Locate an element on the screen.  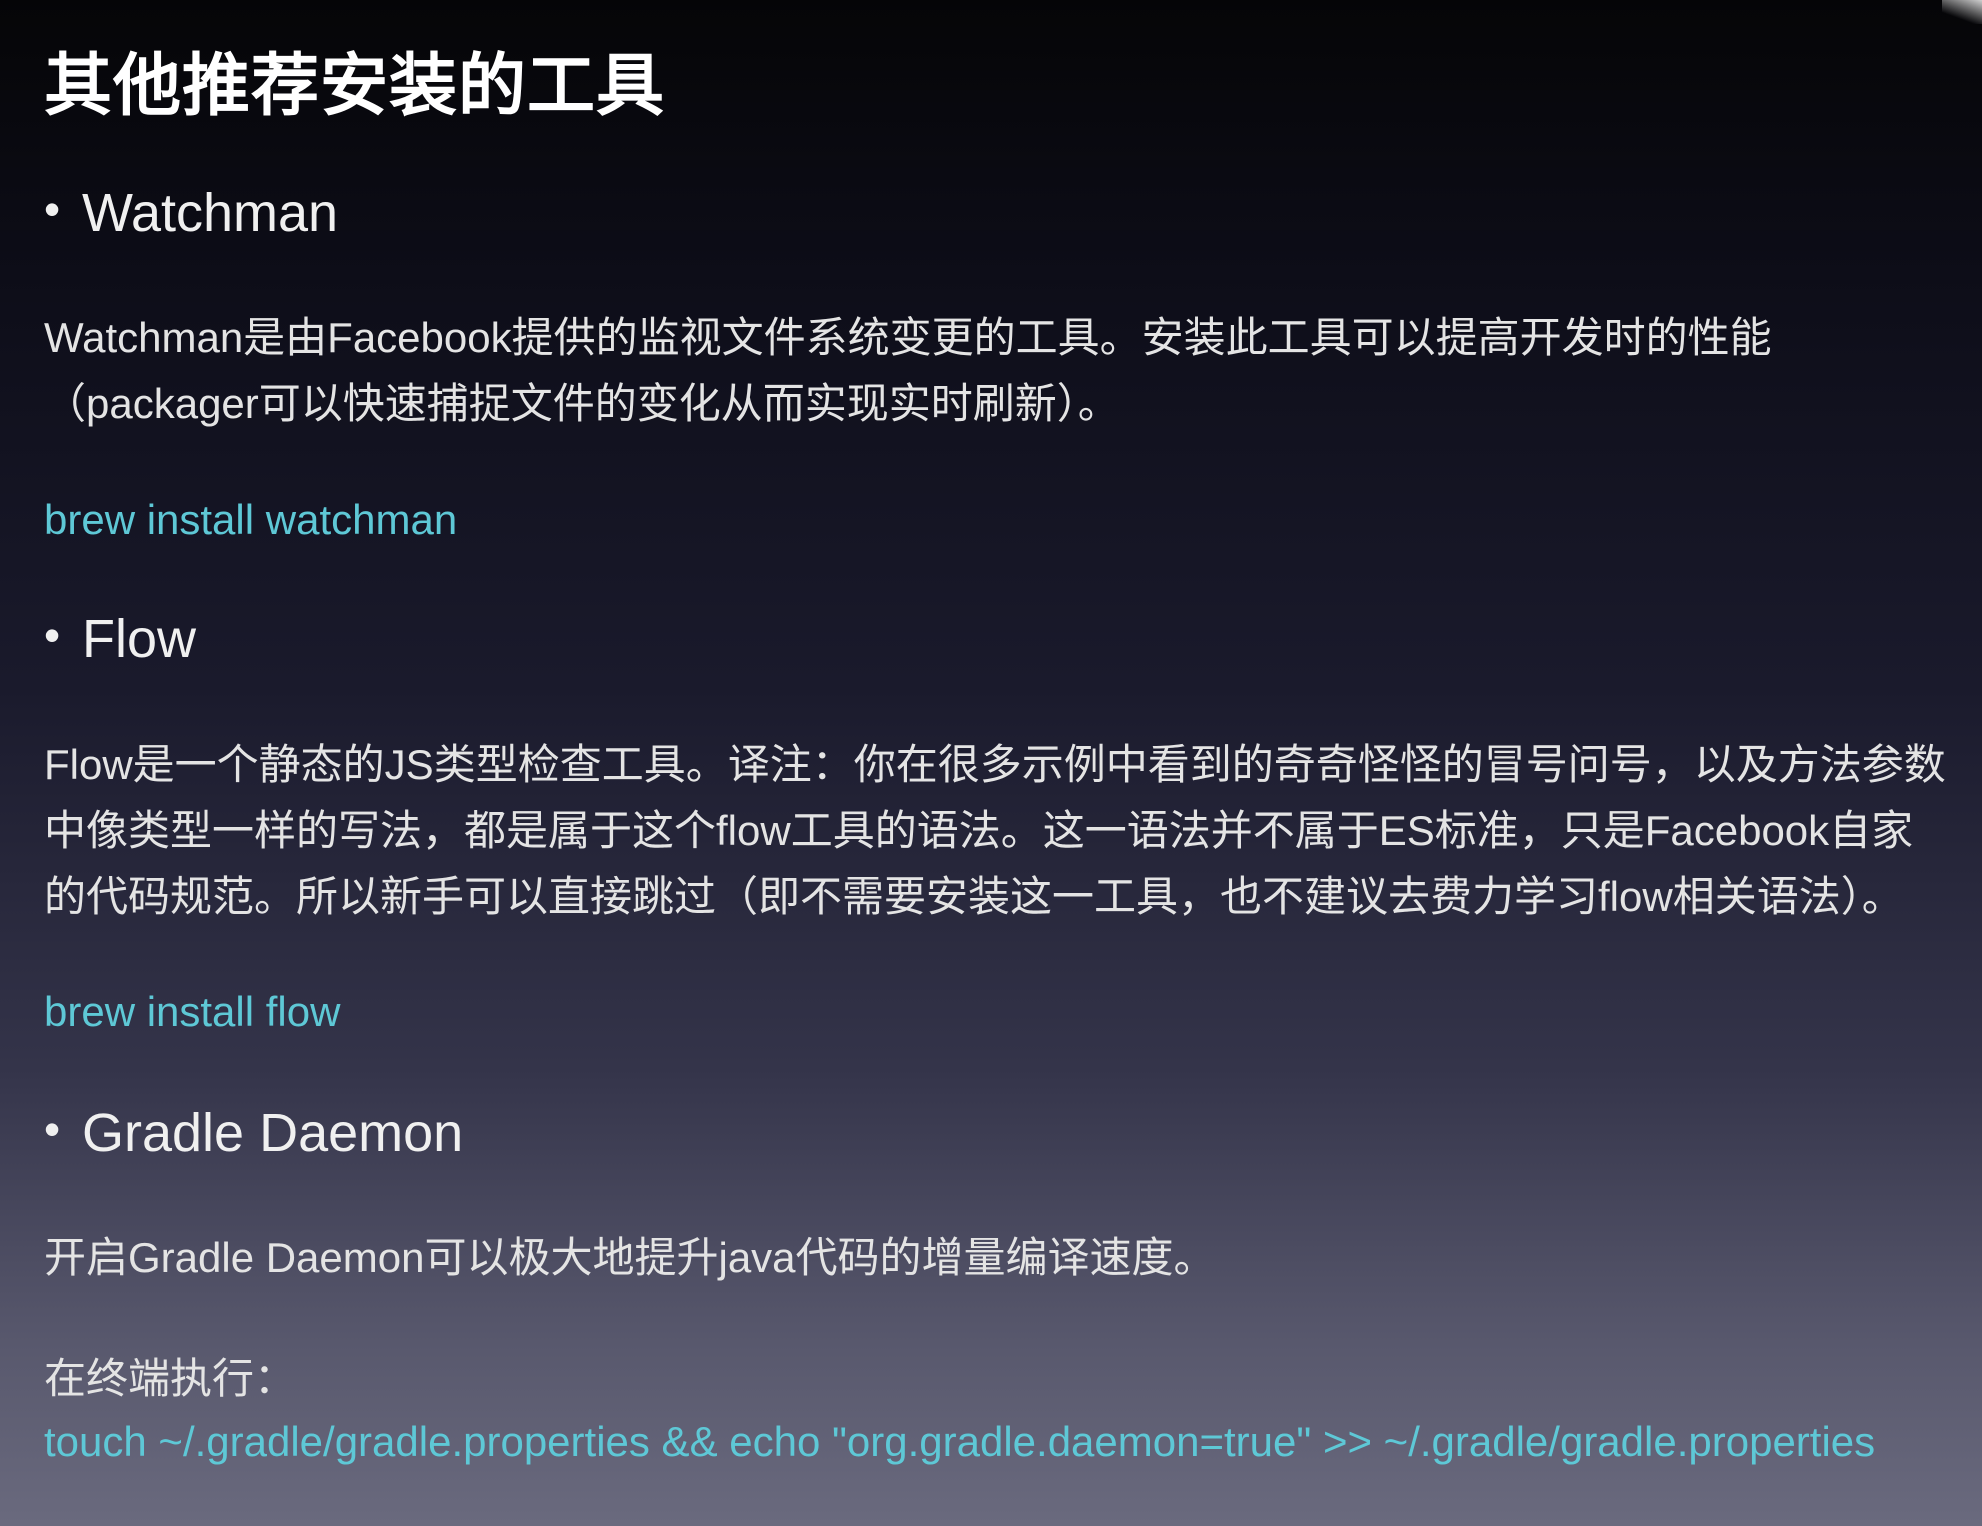
description-line: （packager可以快速捕捉文件的变化从而实现实时刷新）。 is located at coordinates (582, 403).